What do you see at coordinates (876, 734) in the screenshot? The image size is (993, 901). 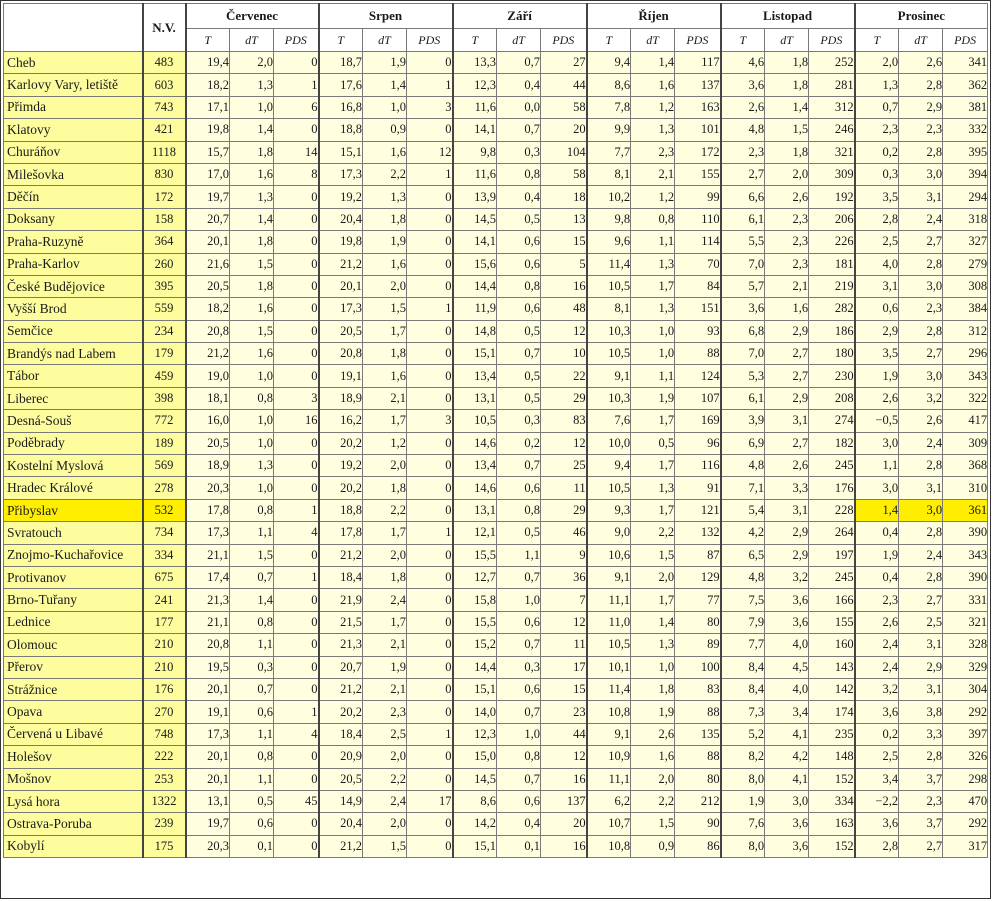 I see `cell-t: 0,2` at bounding box center [876, 734].